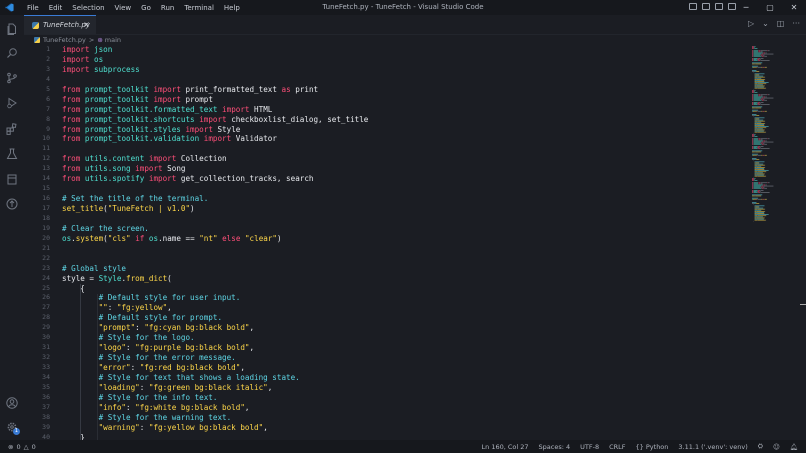  What do you see at coordinates (652, 447) in the screenshot?
I see `status-language: {} Python` at bounding box center [652, 447].